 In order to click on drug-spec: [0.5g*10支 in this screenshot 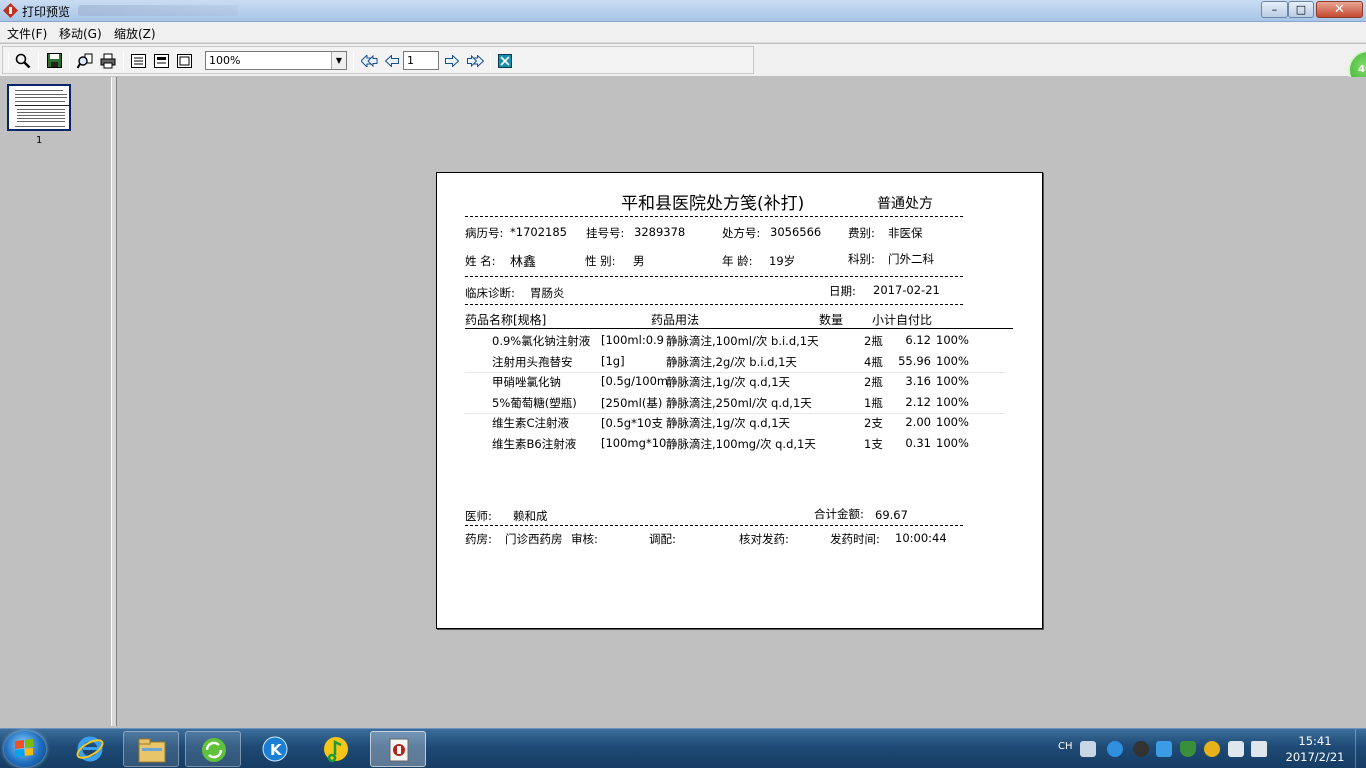, I will do `click(632, 423)`.